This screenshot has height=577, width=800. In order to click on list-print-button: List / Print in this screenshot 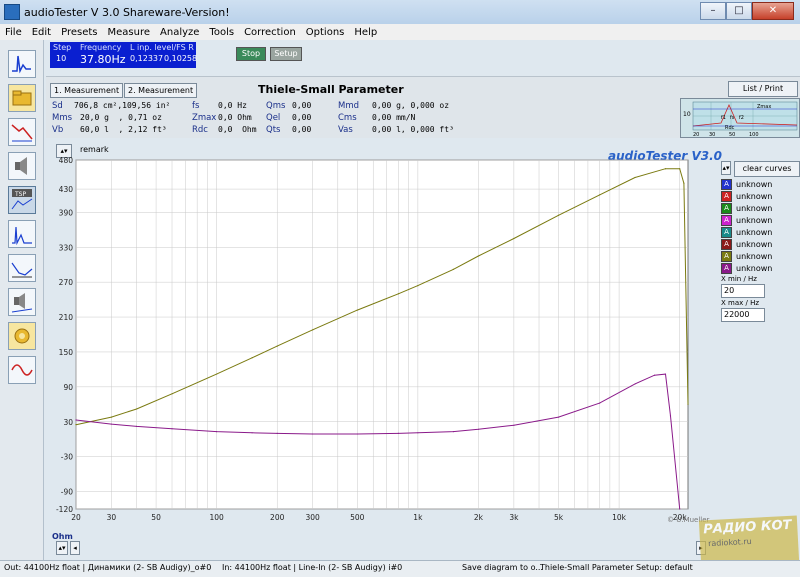, I will do `click(763, 89)`.